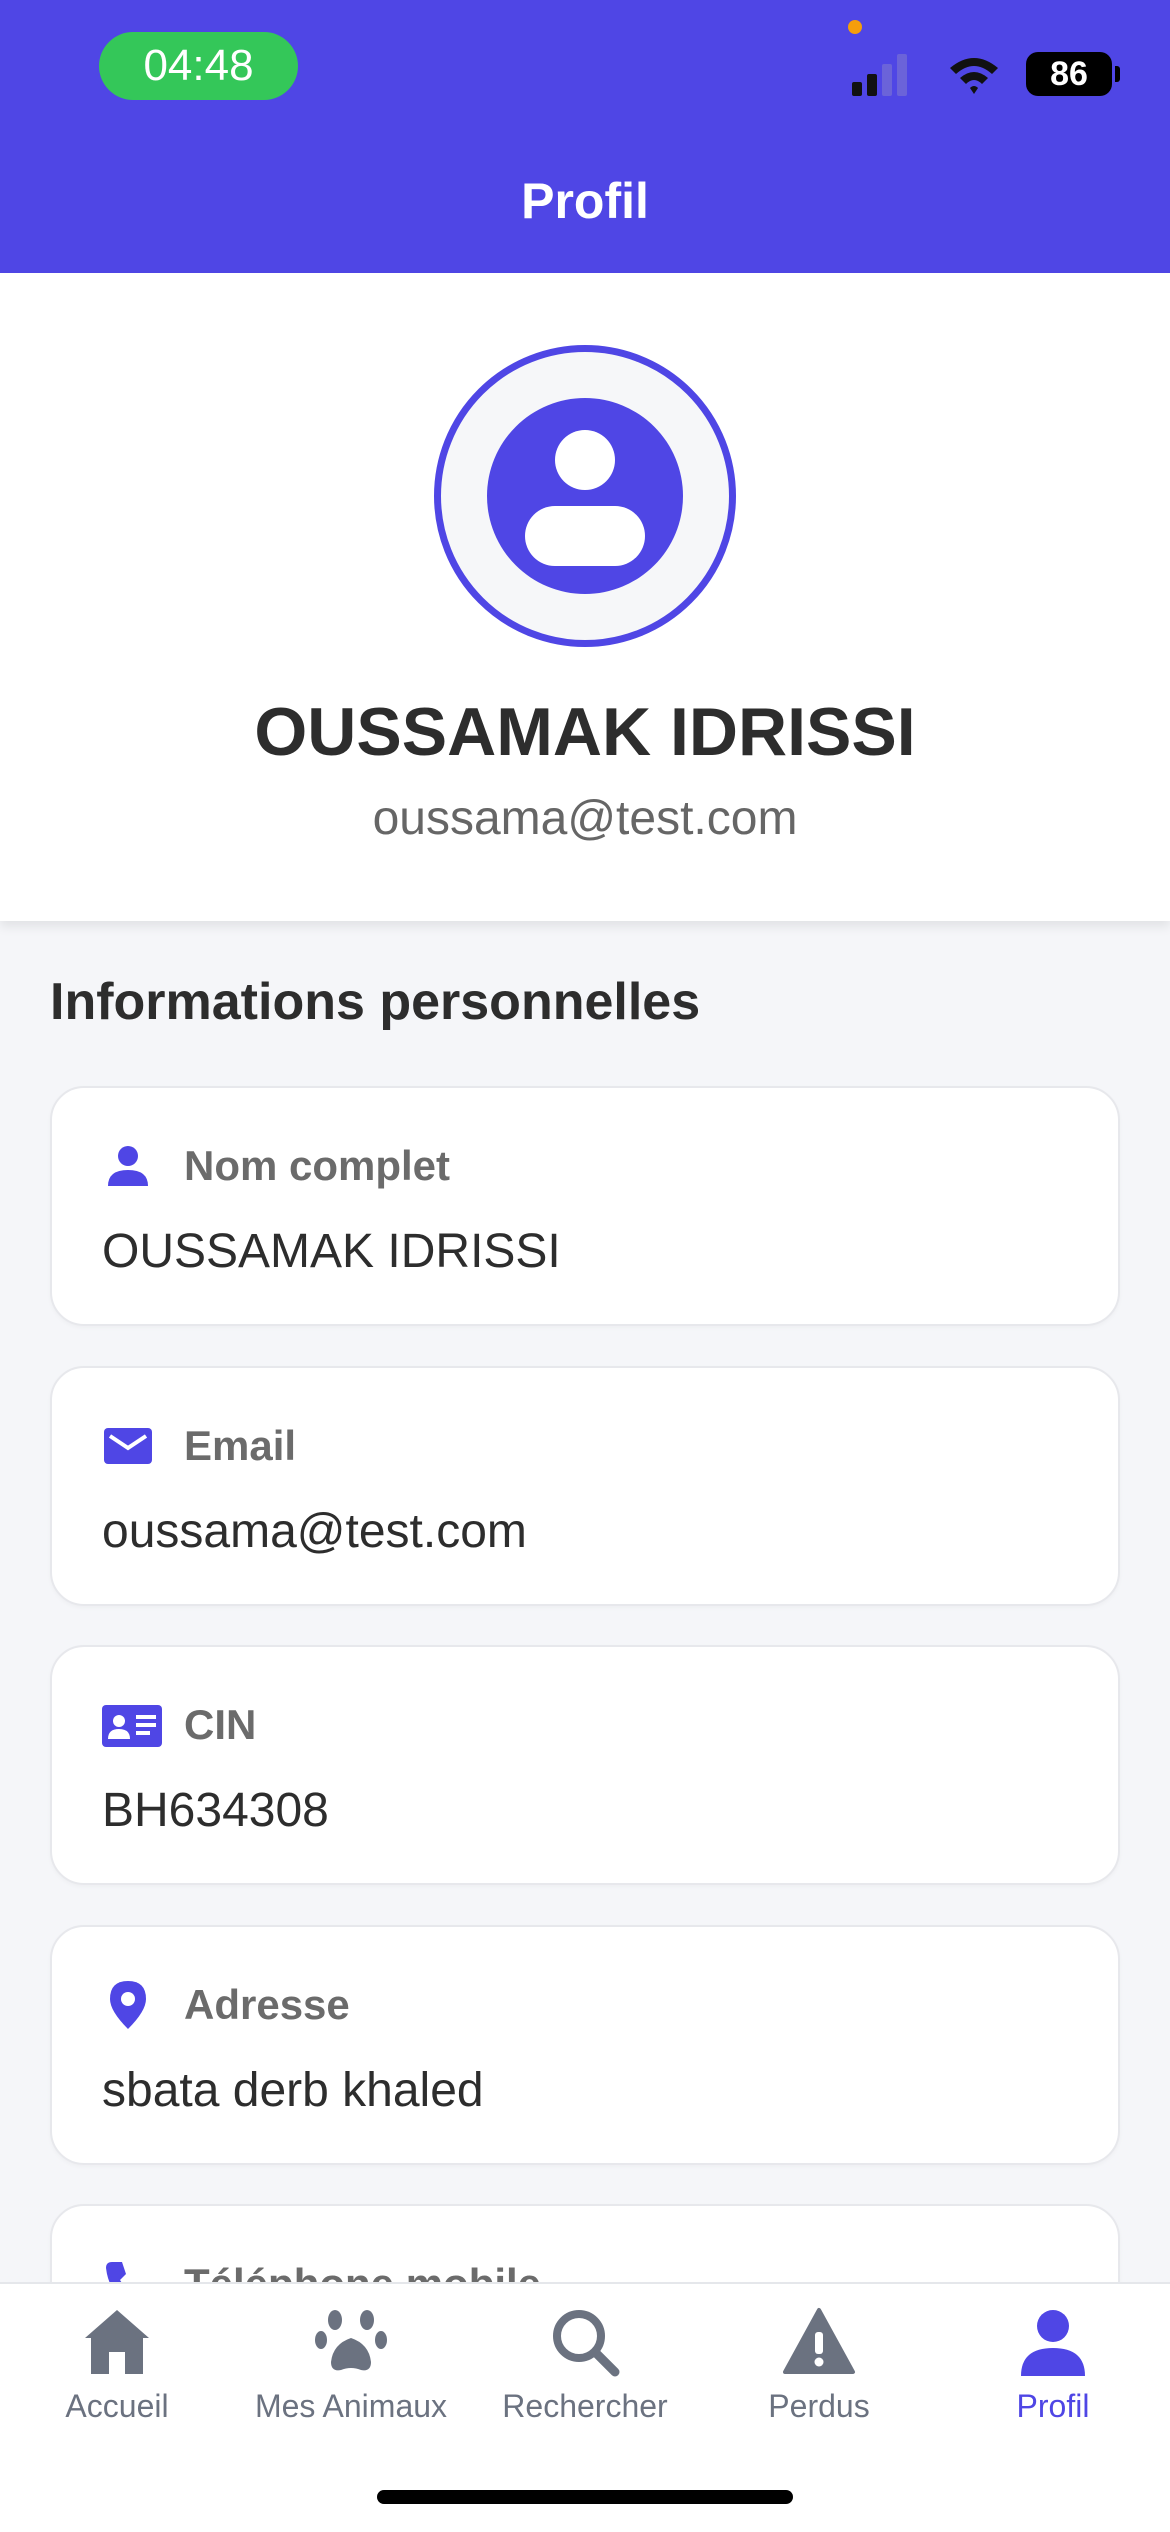  What do you see at coordinates (585, 136) in the screenshot?
I see `app-header: 04:48 86 Profil` at bounding box center [585, 136].